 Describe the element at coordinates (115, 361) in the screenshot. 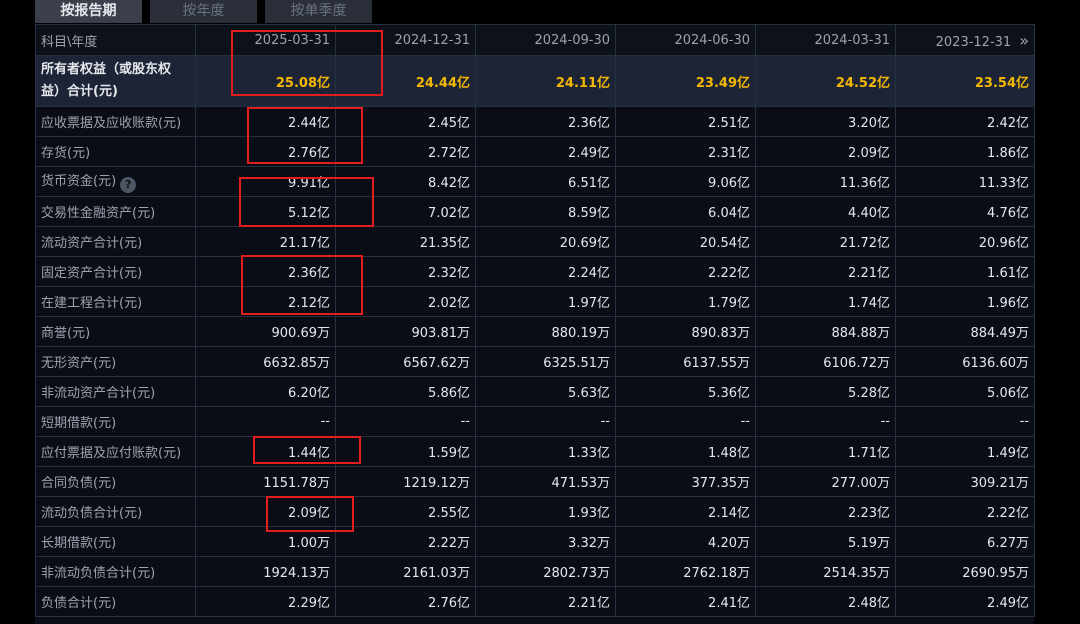

I see `row-label: 无形资产(元)` at that location.